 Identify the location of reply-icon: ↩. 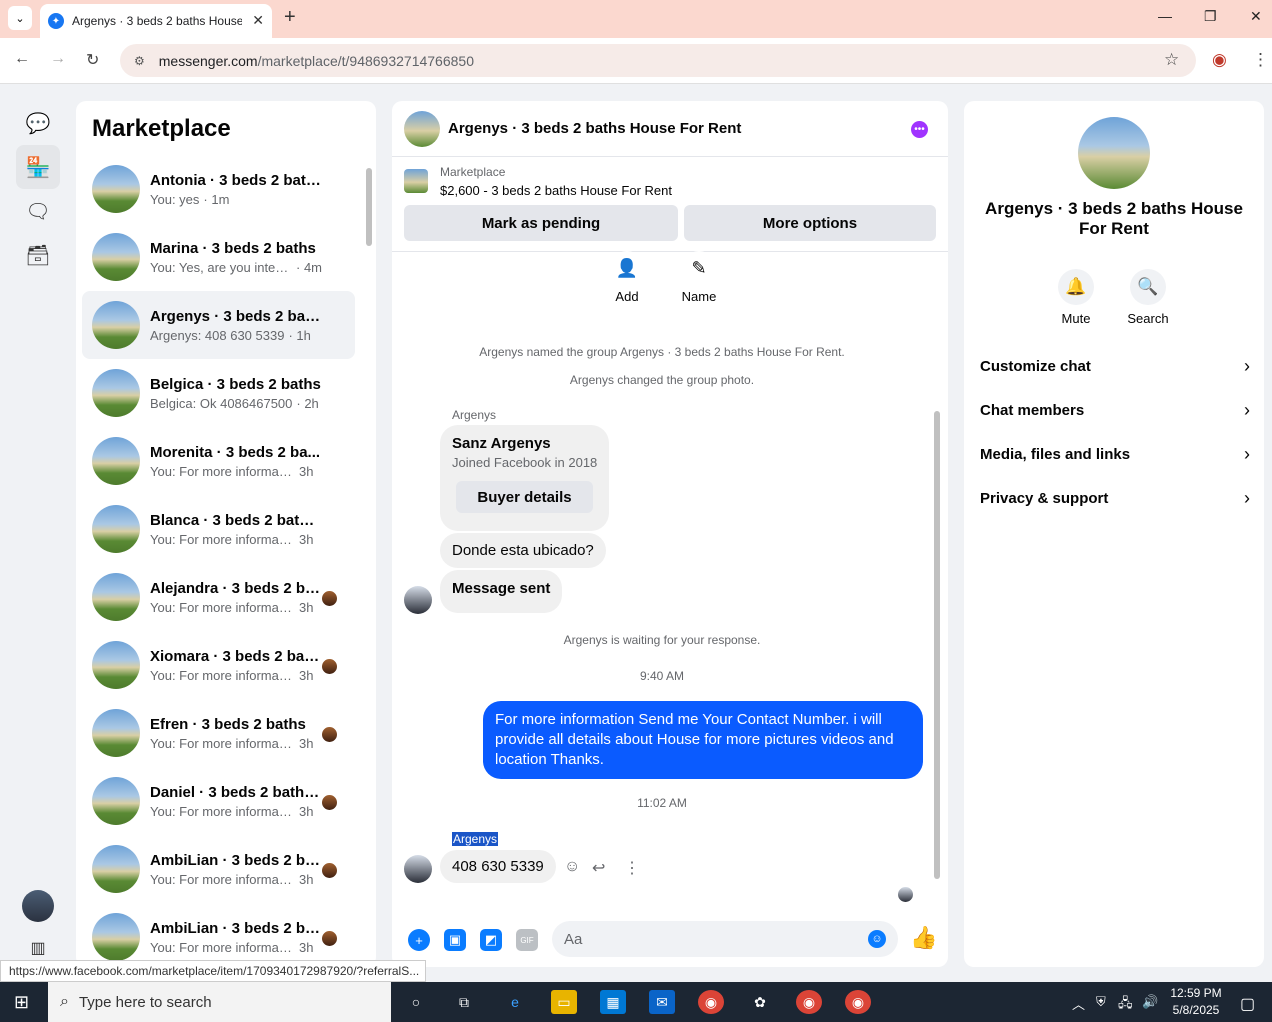
(598, 868).